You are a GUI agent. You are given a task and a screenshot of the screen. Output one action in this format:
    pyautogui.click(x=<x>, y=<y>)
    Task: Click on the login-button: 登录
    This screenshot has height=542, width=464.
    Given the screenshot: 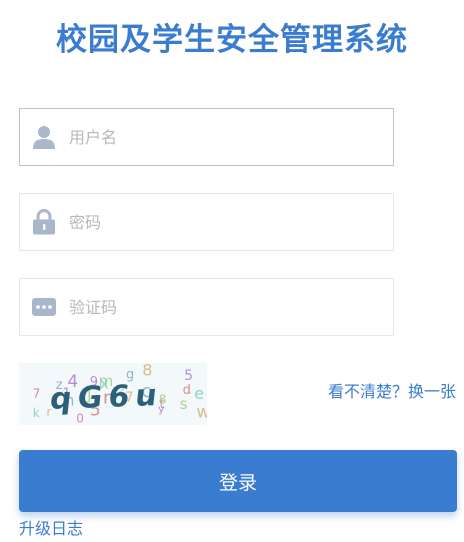 What is the action you would take?
    pyautogui.click(x=238, y=481)
    